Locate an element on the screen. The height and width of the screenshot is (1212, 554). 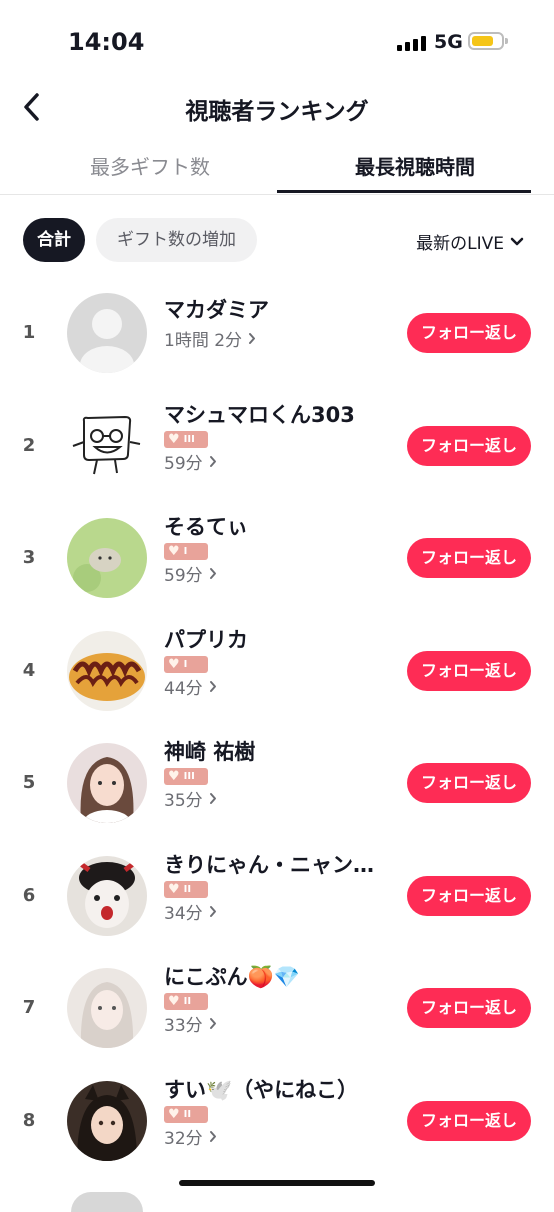
viewer-name: そるてぃ is located at coordinates (206, 527).